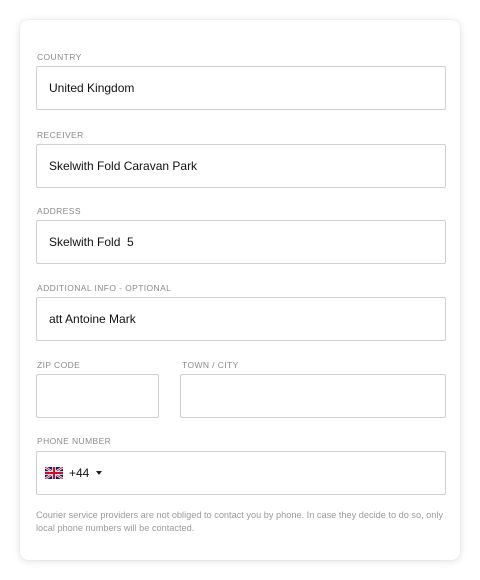 Image resolution: width=480 pixels, height=580 pixels. What do you see at coordinates (241, 88) in the screenshot?
I see `country-input: United Kingdom` at bounding box center [241, 88].